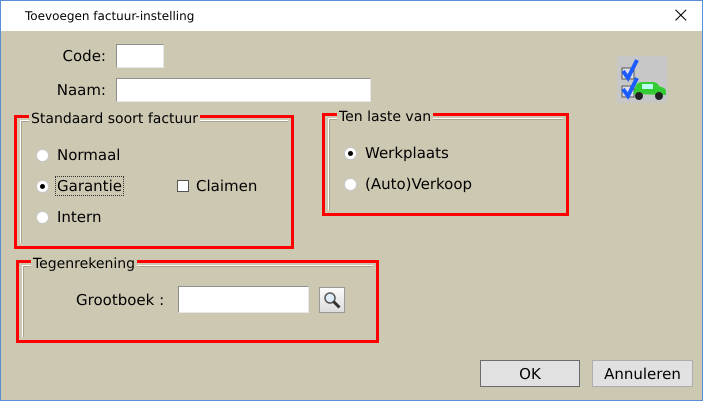  What do you see at coordinates (81, 90) in the screenshot?
I see `field-label: Naam:` at bounding box center [81, 90].